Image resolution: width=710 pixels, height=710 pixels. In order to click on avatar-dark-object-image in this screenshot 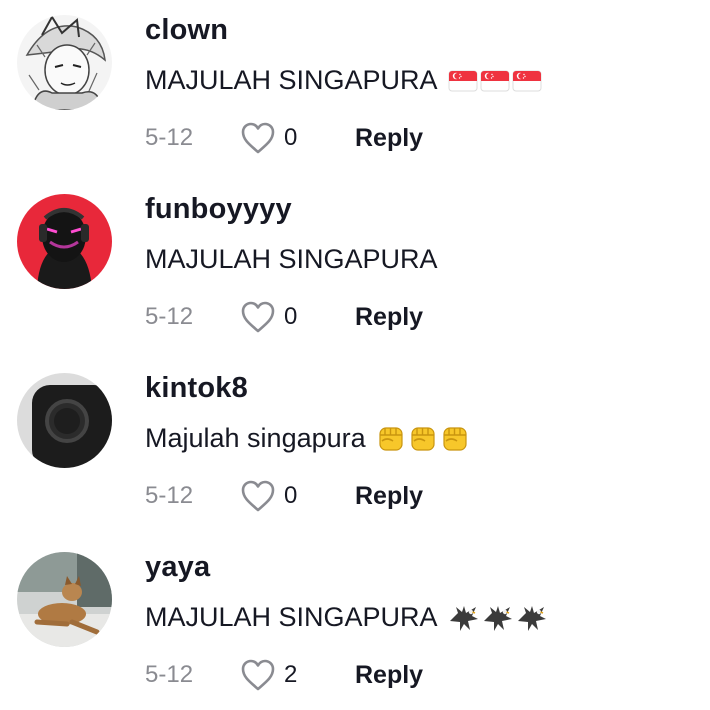, I will do `click(64, 420)`.